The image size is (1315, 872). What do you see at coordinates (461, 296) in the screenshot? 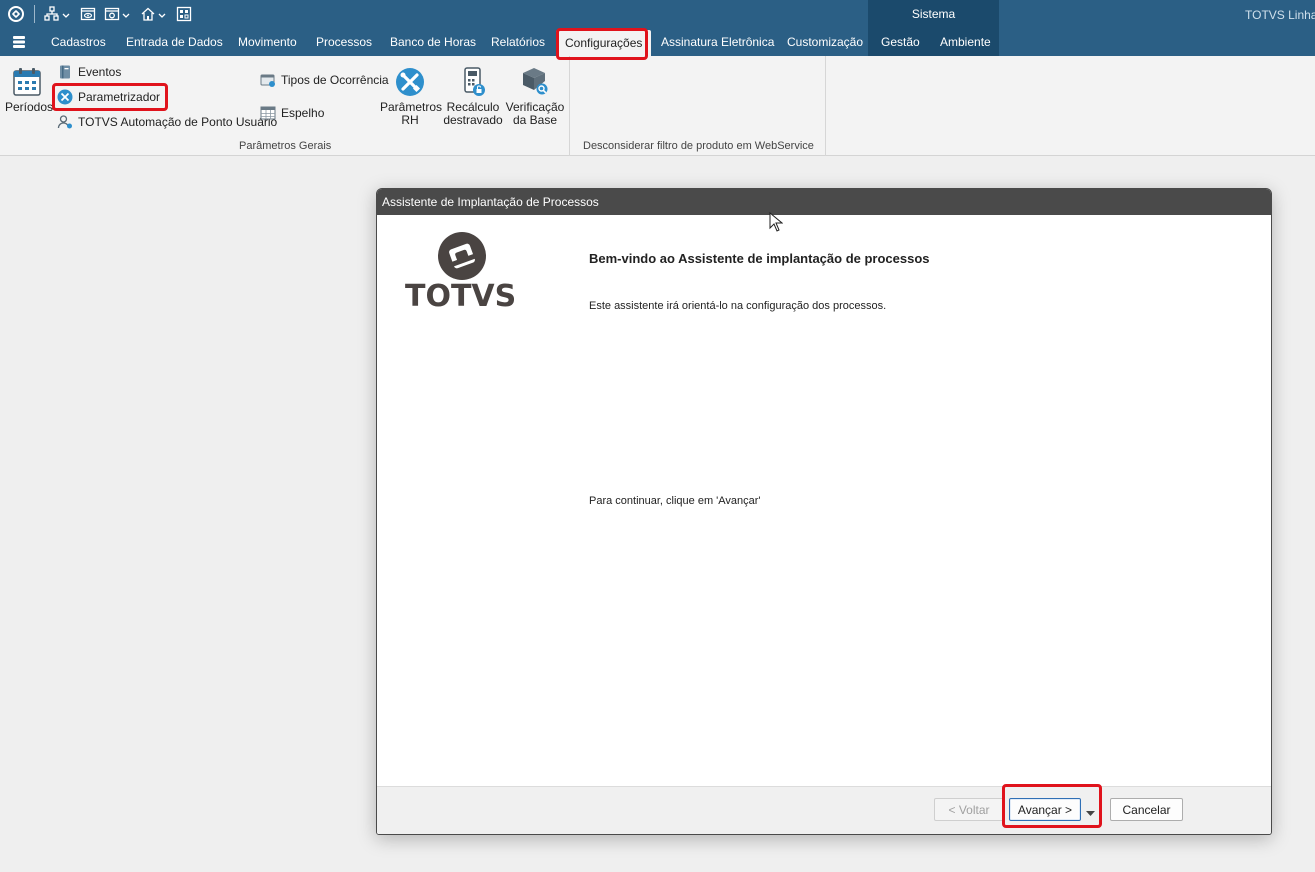
I see `totvs-logo-text: TOTVS` at bounding box center [461, 296].